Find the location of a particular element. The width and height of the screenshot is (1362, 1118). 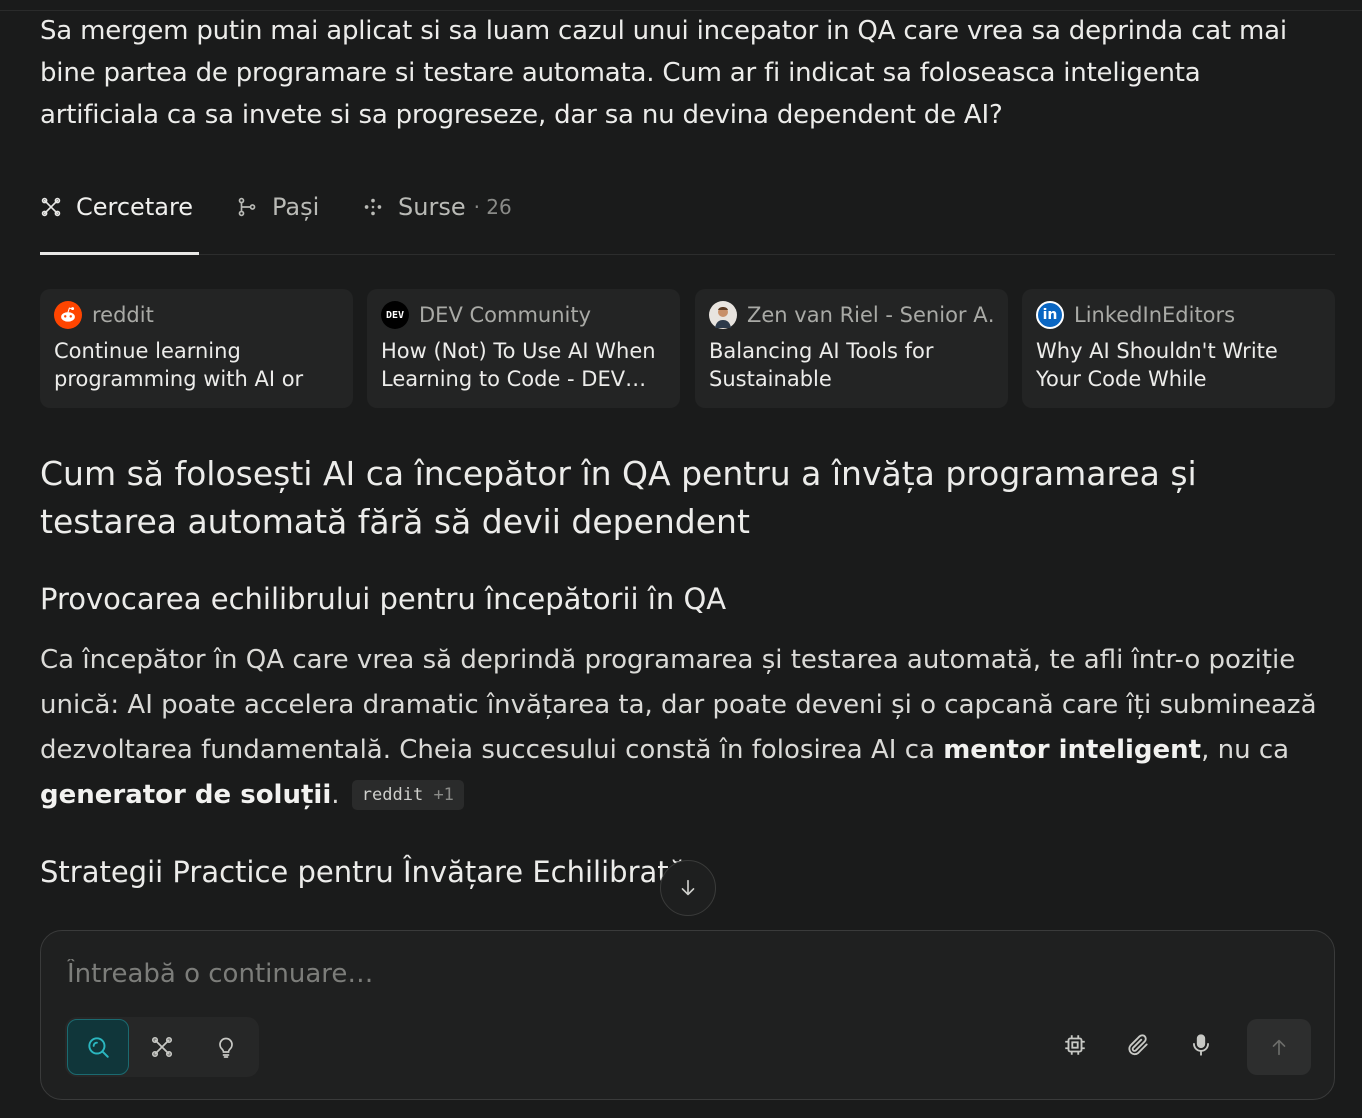

citation-source: reddit is located at coordinates (392, 795).